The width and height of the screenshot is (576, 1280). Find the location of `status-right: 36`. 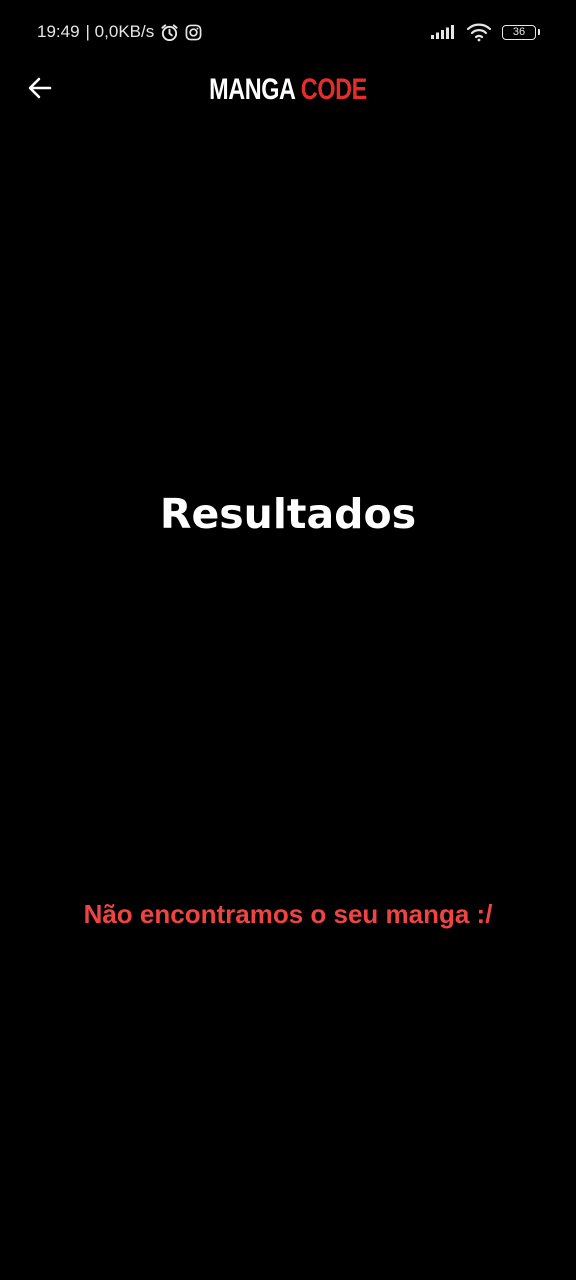

status-right: 36 is located at coordinates (485, 32).